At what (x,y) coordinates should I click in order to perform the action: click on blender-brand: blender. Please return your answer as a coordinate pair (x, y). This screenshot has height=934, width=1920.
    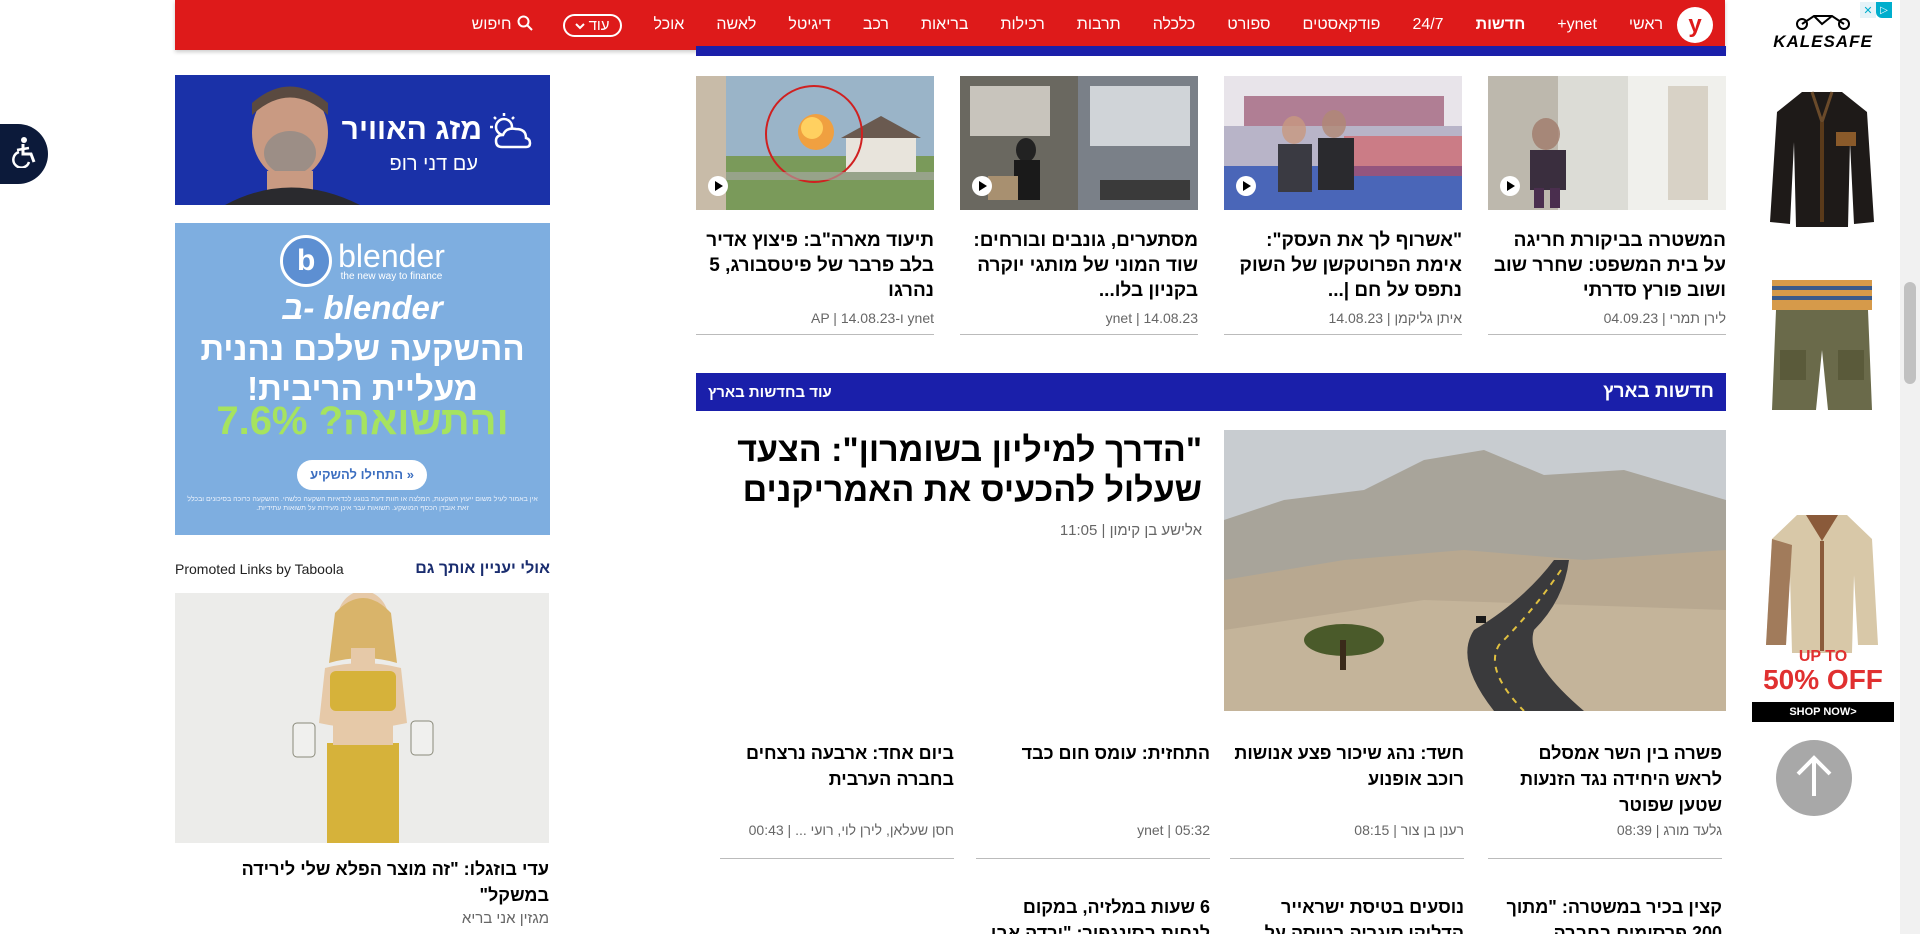
    Looking at the image, I should click on (391, 255).